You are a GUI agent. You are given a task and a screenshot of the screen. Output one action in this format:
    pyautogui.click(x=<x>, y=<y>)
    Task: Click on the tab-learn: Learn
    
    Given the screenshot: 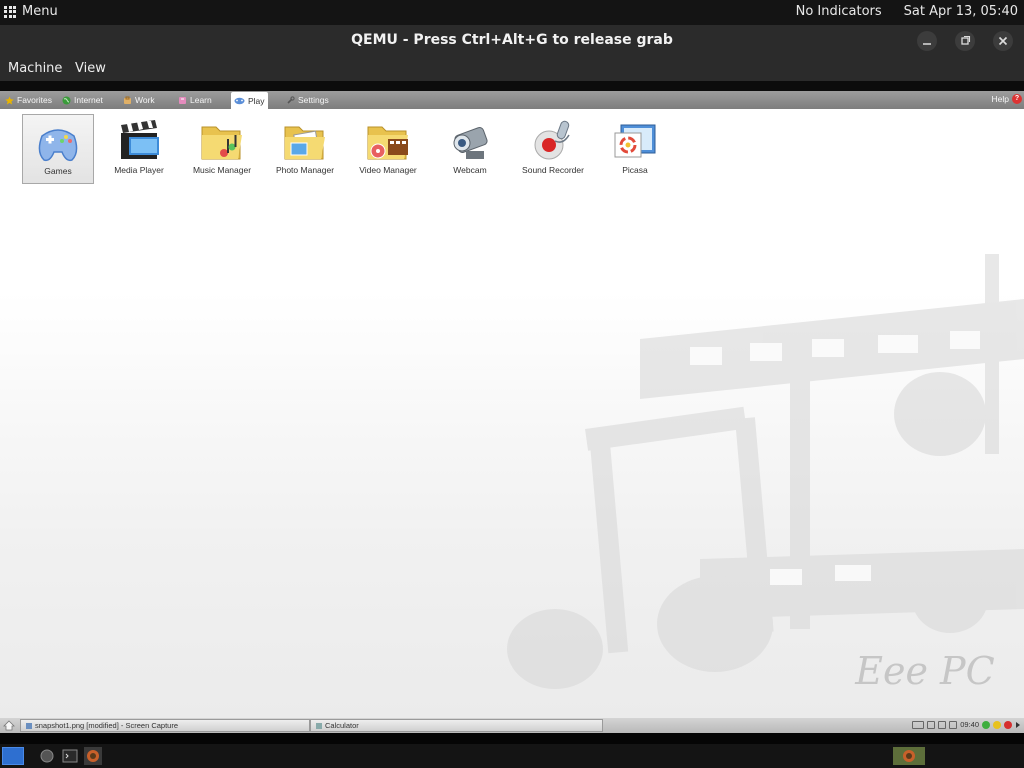 What is the action you would take?
    pyautogui.click(x=195, y=100)
    